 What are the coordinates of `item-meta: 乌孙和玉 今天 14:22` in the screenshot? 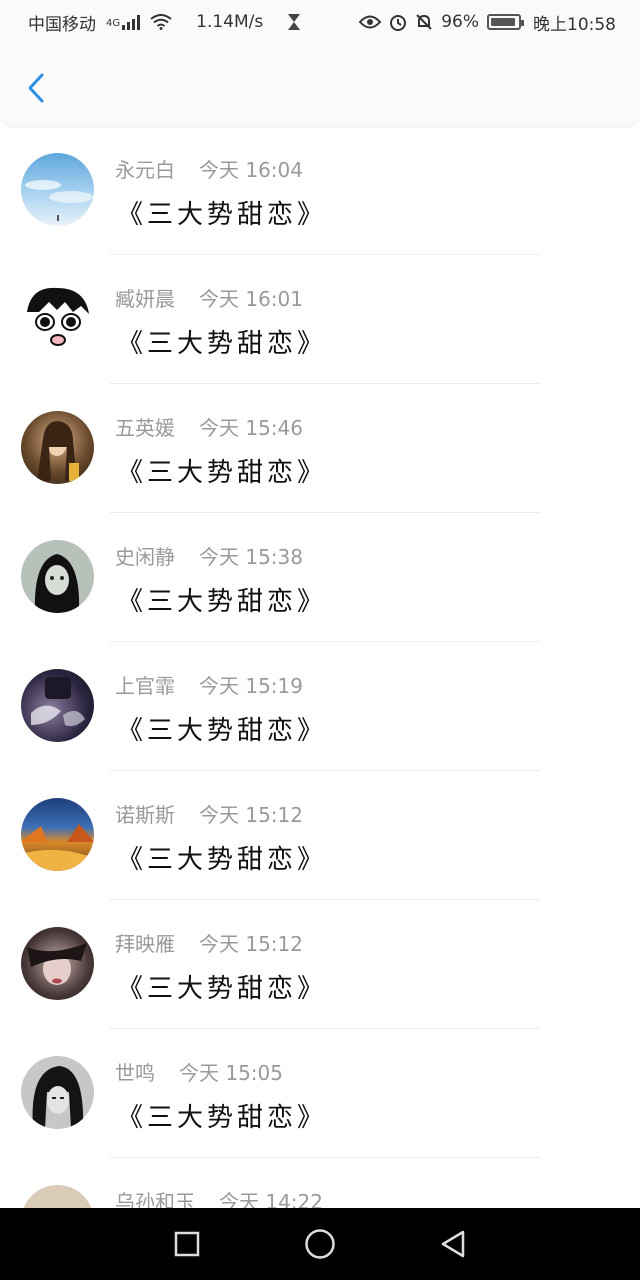 It's located at (219, 1197).